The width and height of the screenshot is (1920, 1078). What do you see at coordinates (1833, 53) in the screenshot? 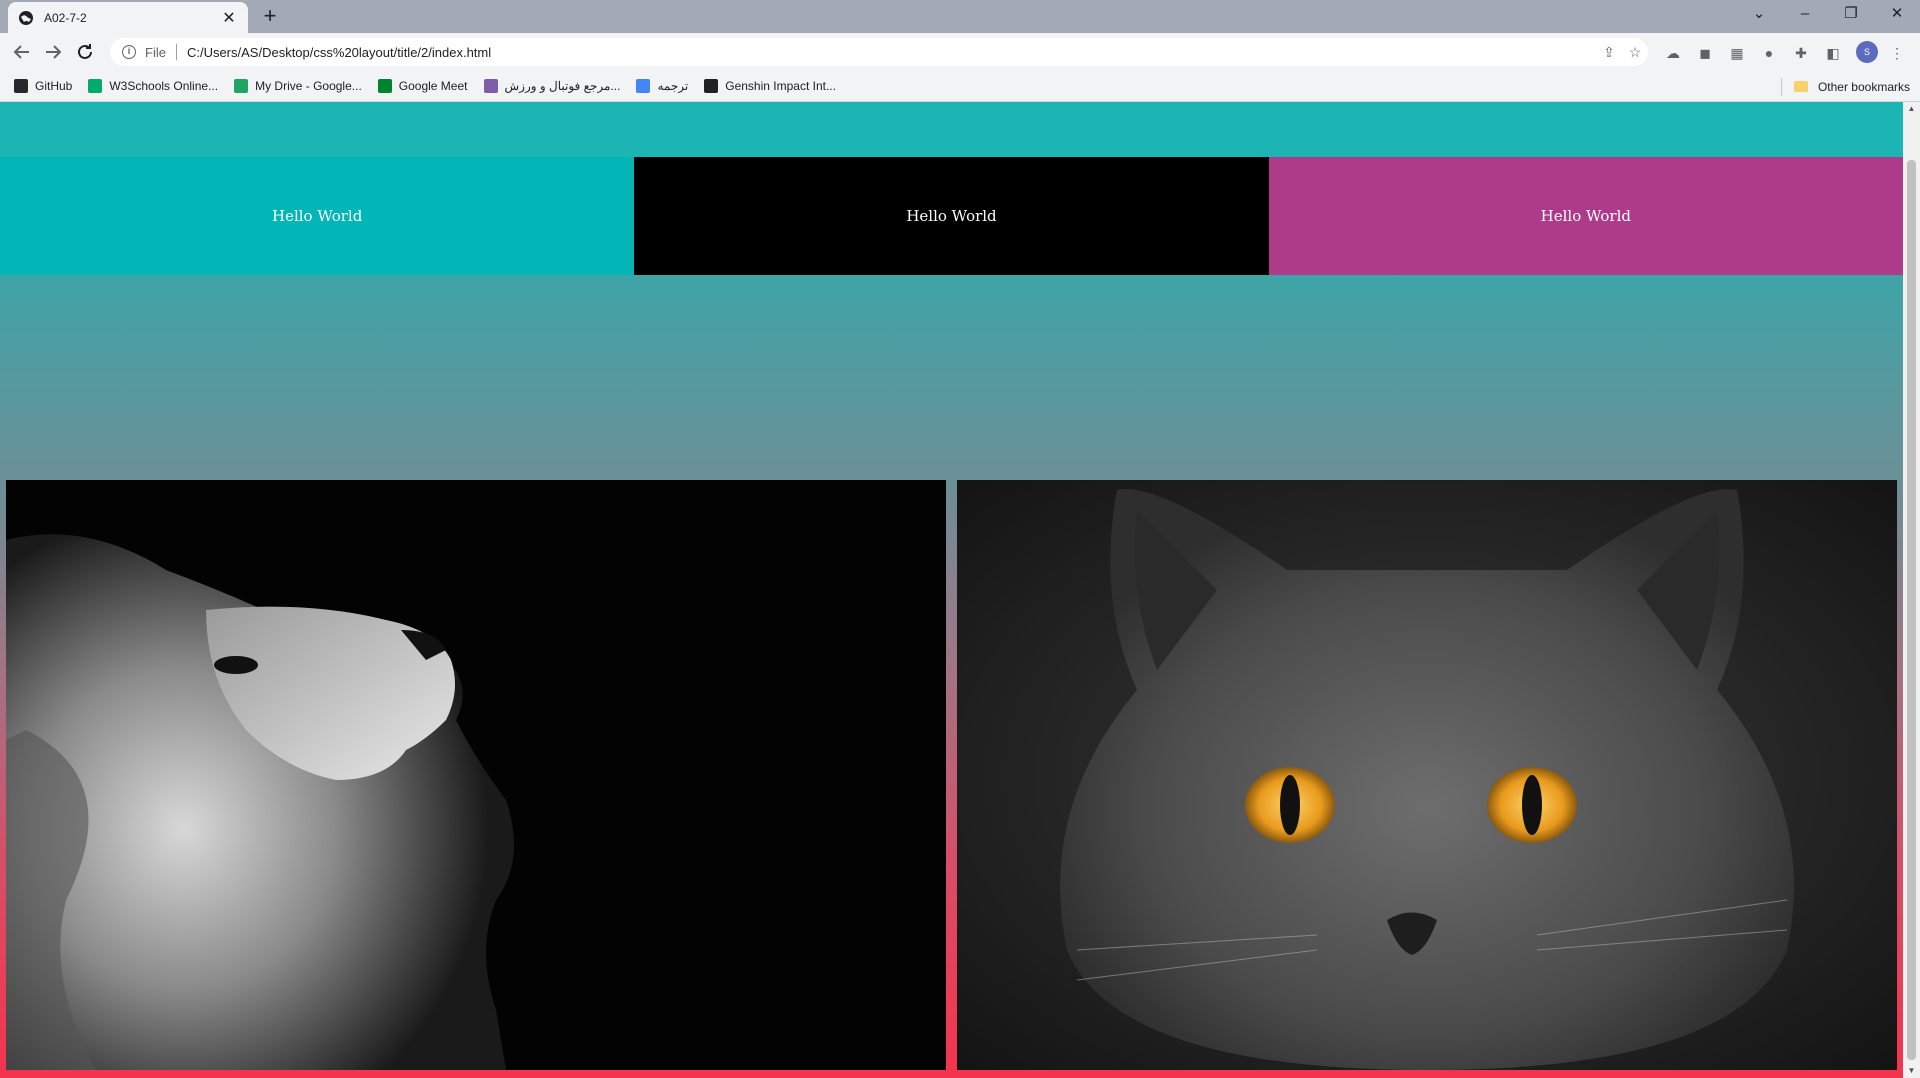
I see `side-panel-icon: ◧` at bounding box center [1833, 53].